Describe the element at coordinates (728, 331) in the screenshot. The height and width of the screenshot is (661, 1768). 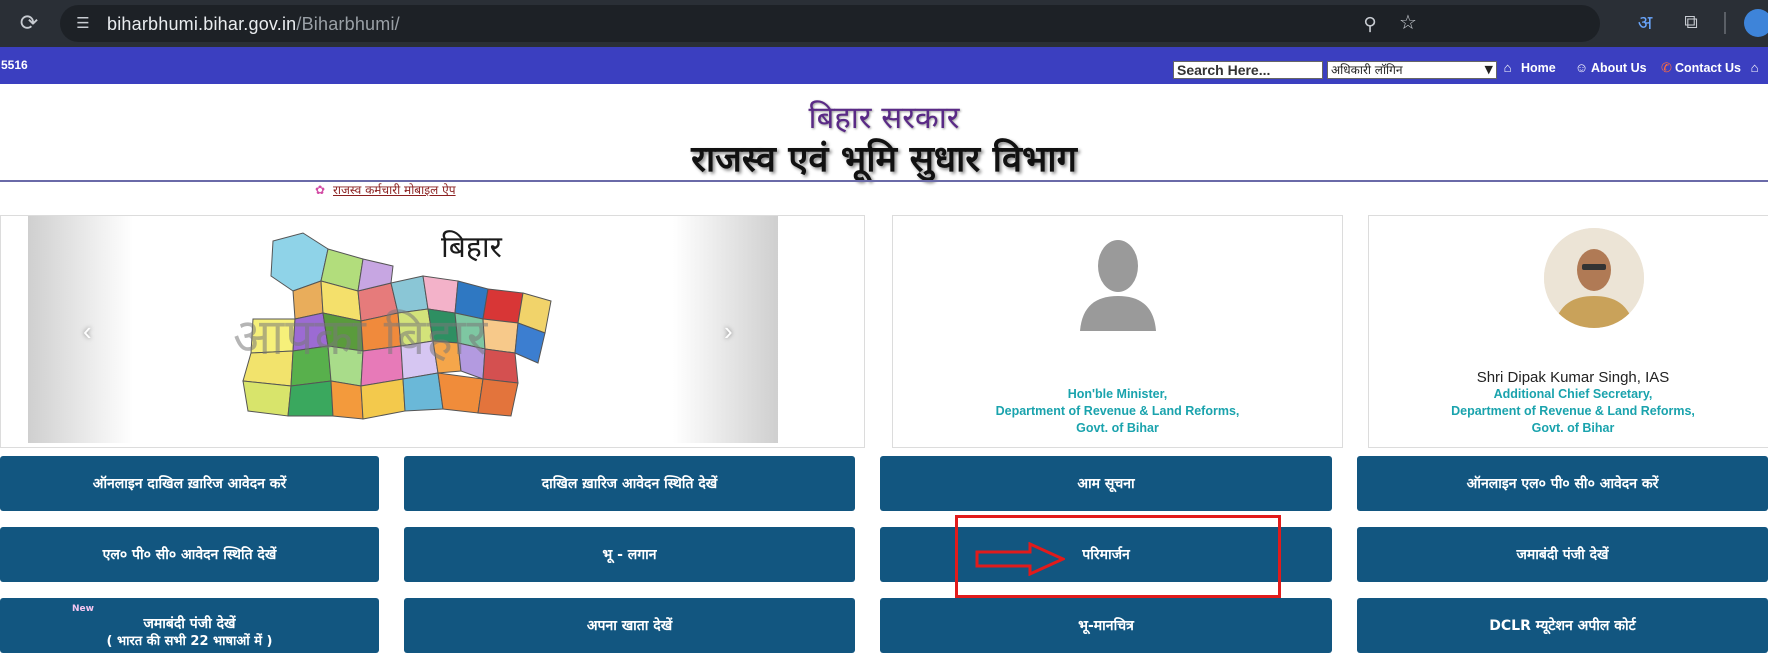
I see `slider-next-arrow-icon: ›` at that location.